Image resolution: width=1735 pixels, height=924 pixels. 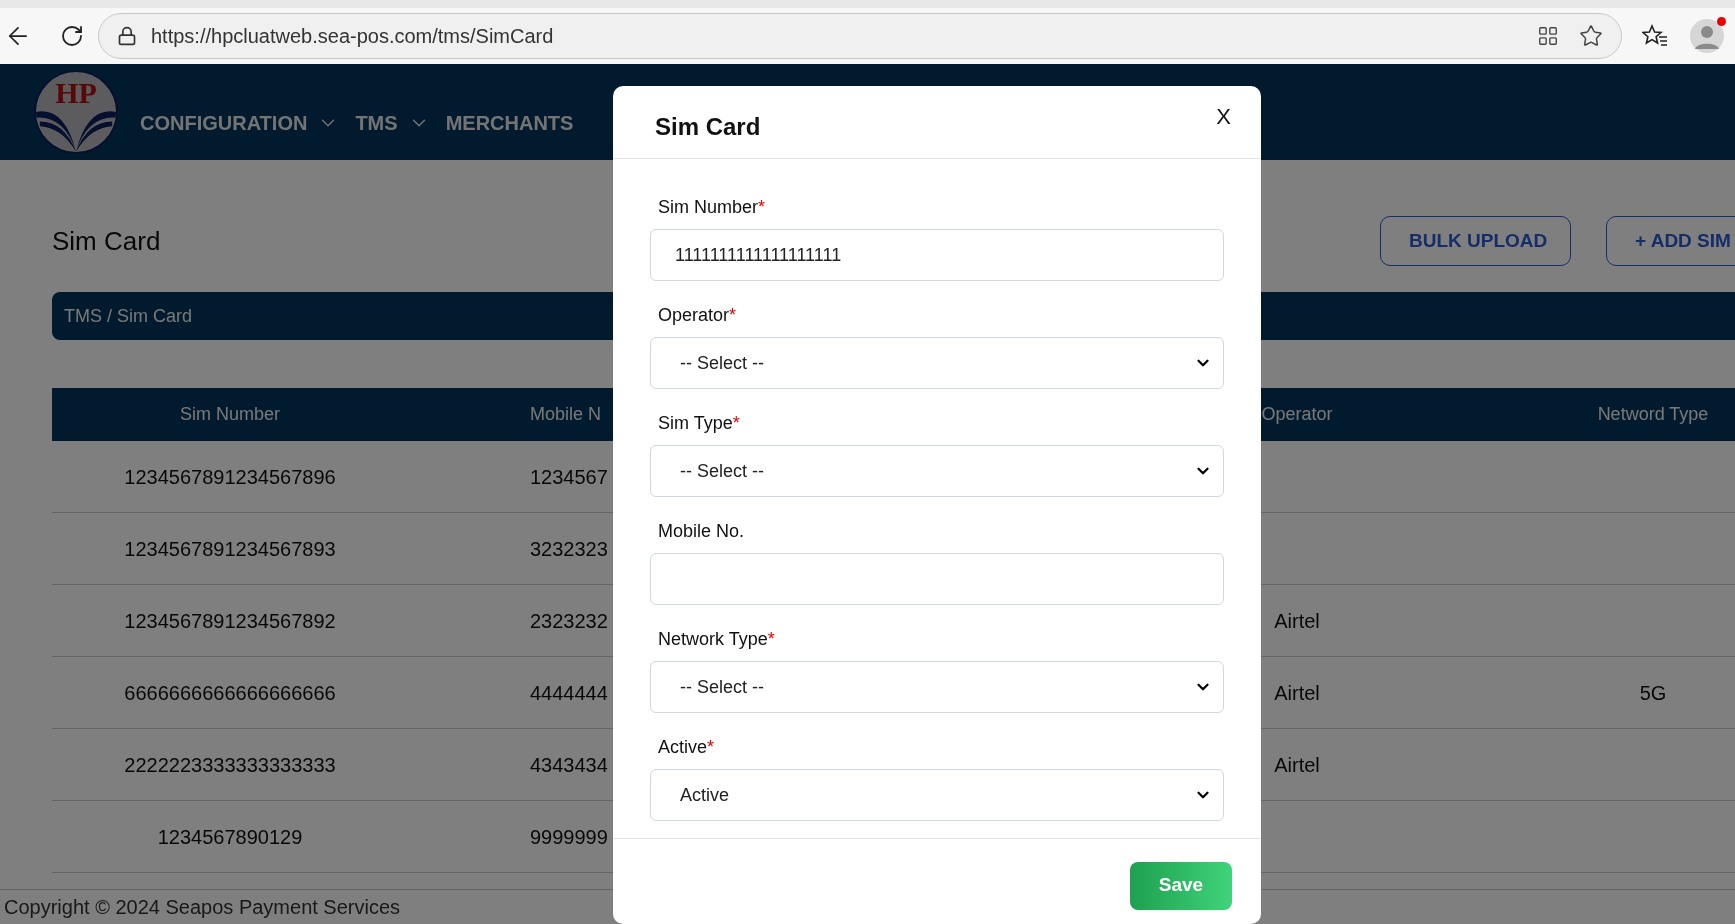 I want to click on reload-icon, so click(x=72, y=36).